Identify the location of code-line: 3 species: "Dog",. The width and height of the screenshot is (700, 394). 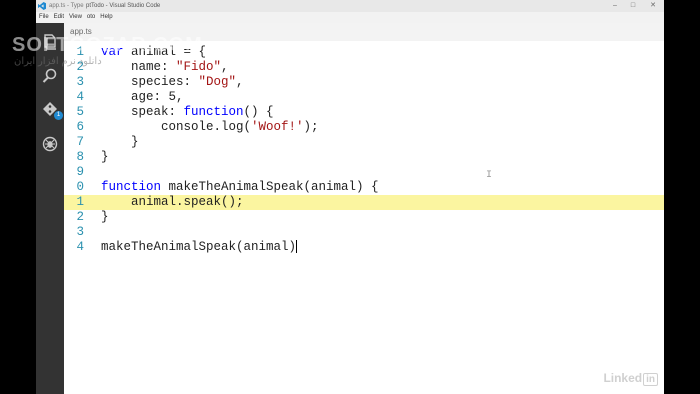
(364, 82).